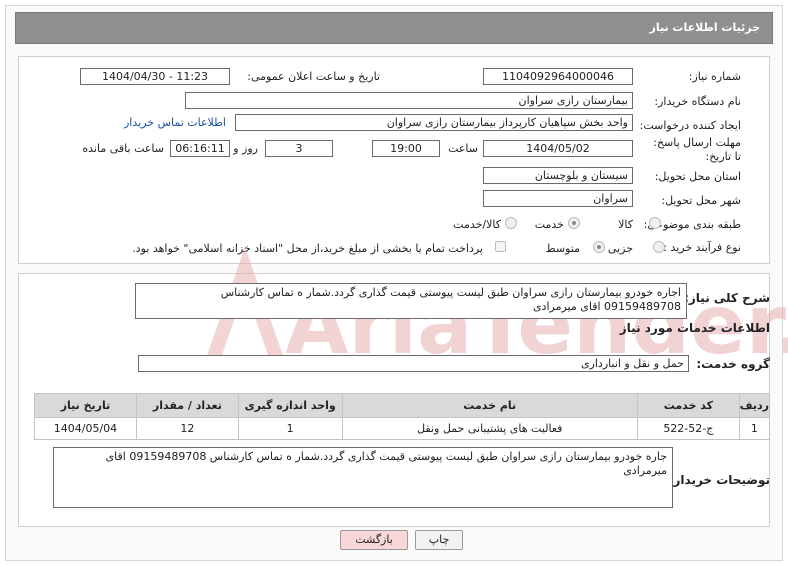  What do you see at coordinates (500, 246) in the screenshot?
I see `payment-checkbox` at bounding box center [500, 246].